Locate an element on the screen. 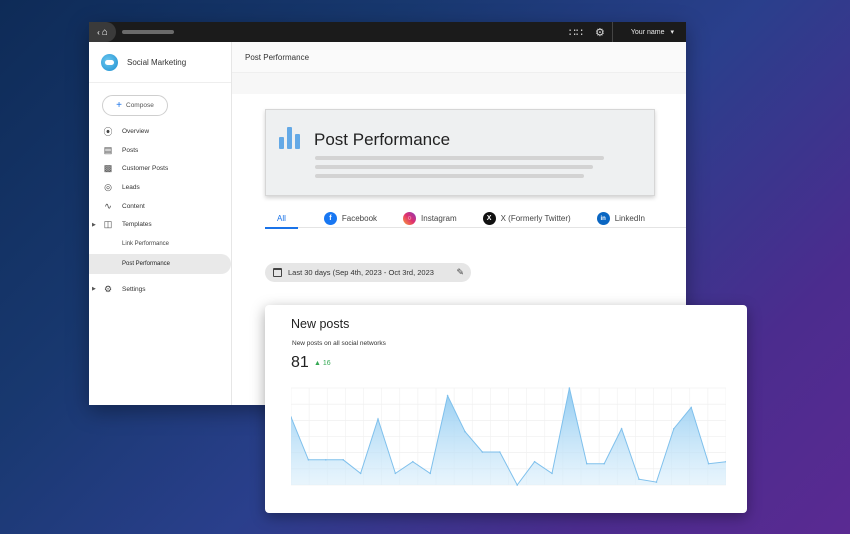 This screenshot has width=850, height=534. sidebar-subitem-post-performance: Post Performance is located at coordinates (160, 264).